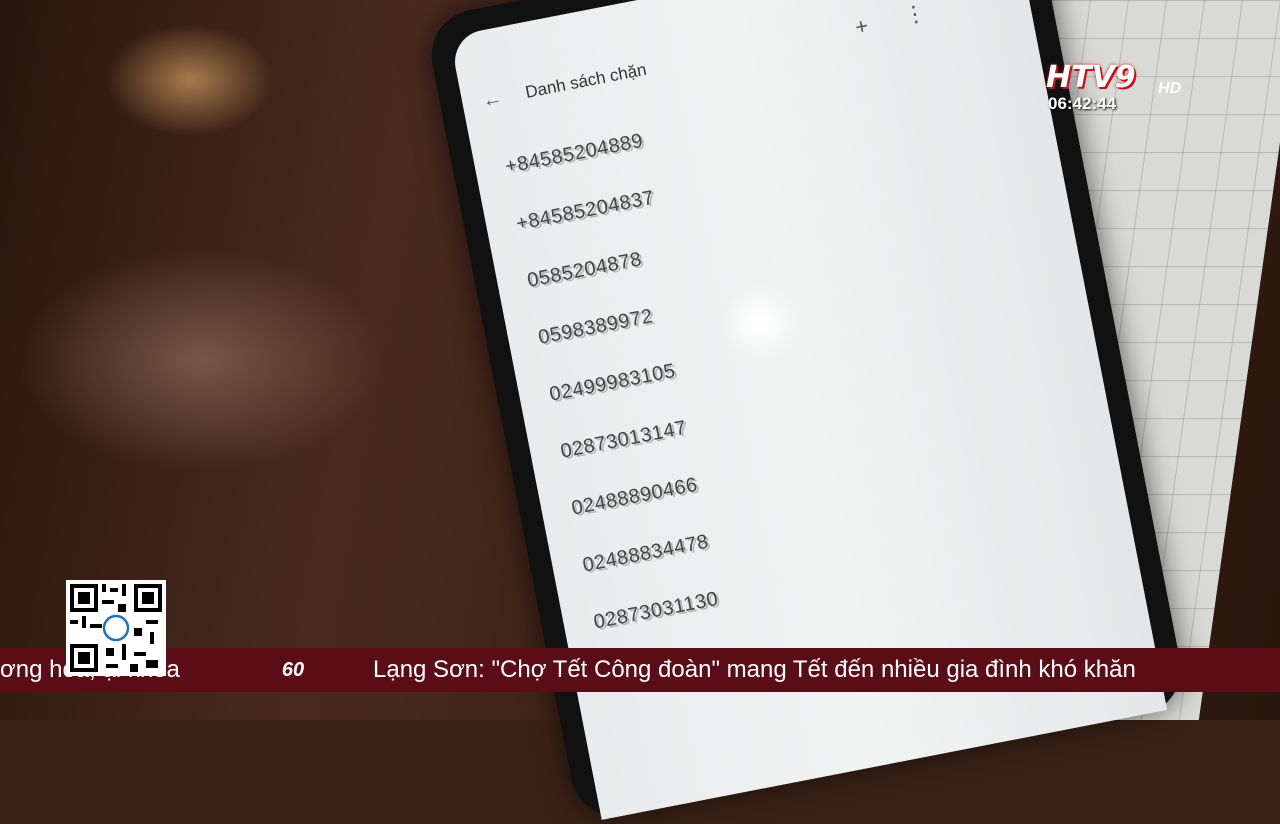  I want to click on light-glare, so click(759, 322).